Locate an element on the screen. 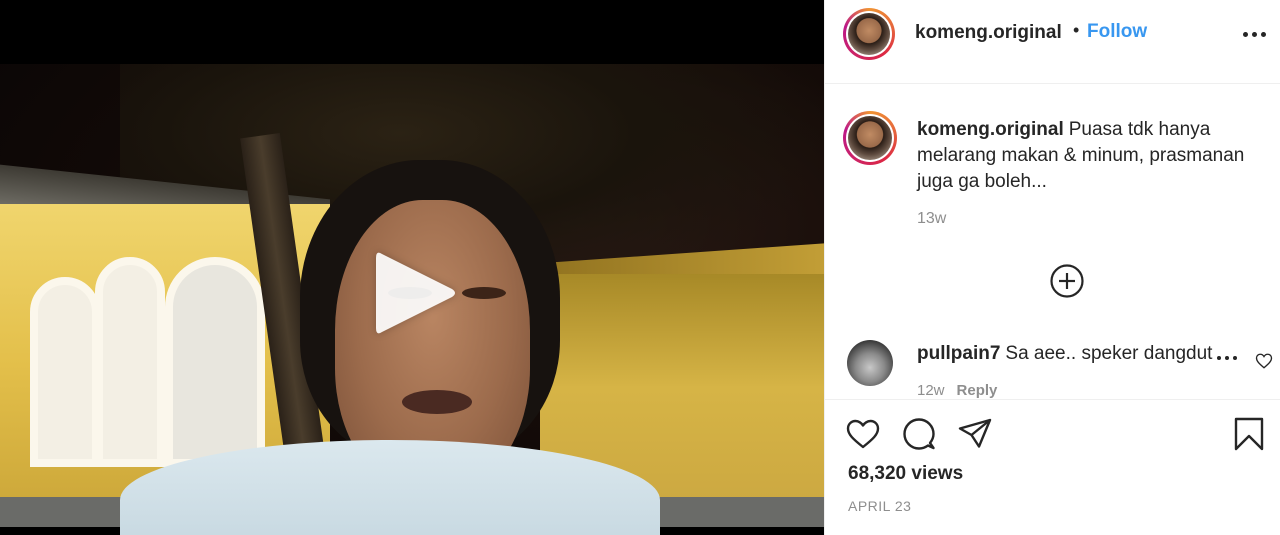  avatar is located at coordinates (869, 34).